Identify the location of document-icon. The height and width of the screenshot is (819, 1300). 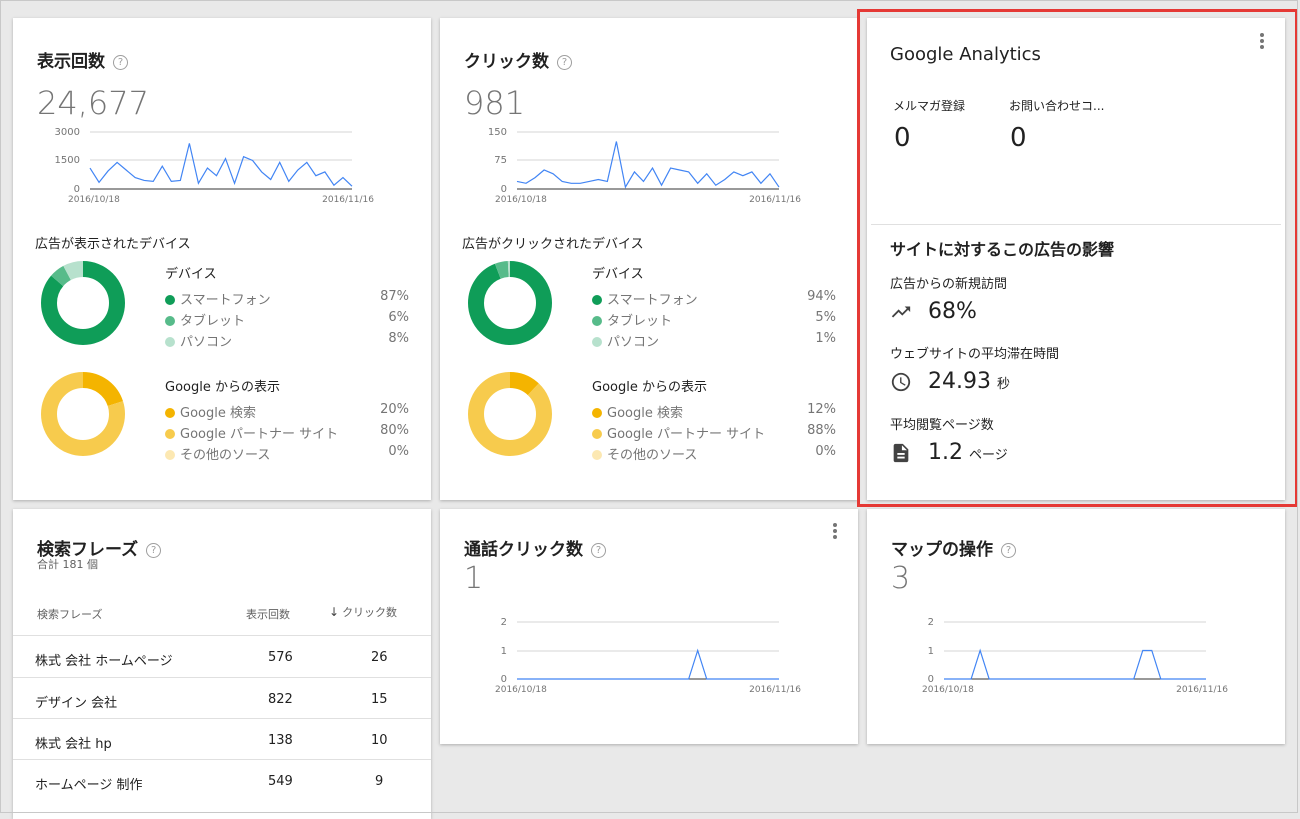
(901, 453).